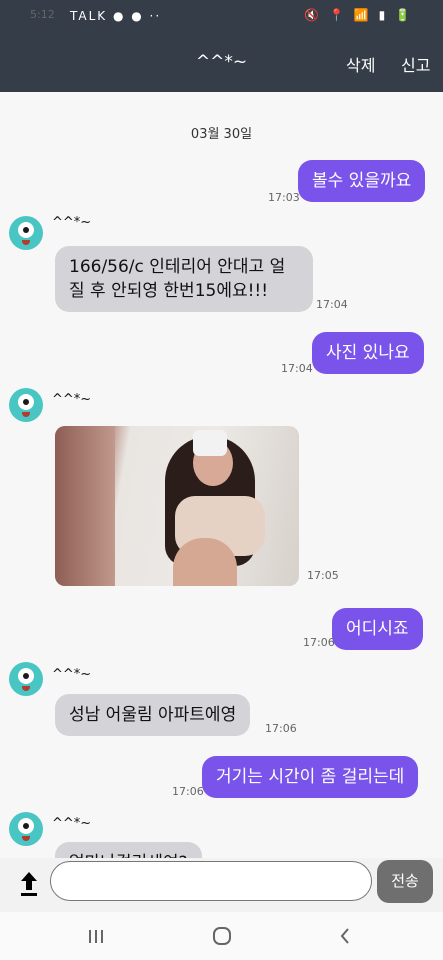 The image size is (443, 960). What do you see at coordinates (405, 881) in the screenshot?
I see `send-button: 전송` at bounding box center [405, 881].